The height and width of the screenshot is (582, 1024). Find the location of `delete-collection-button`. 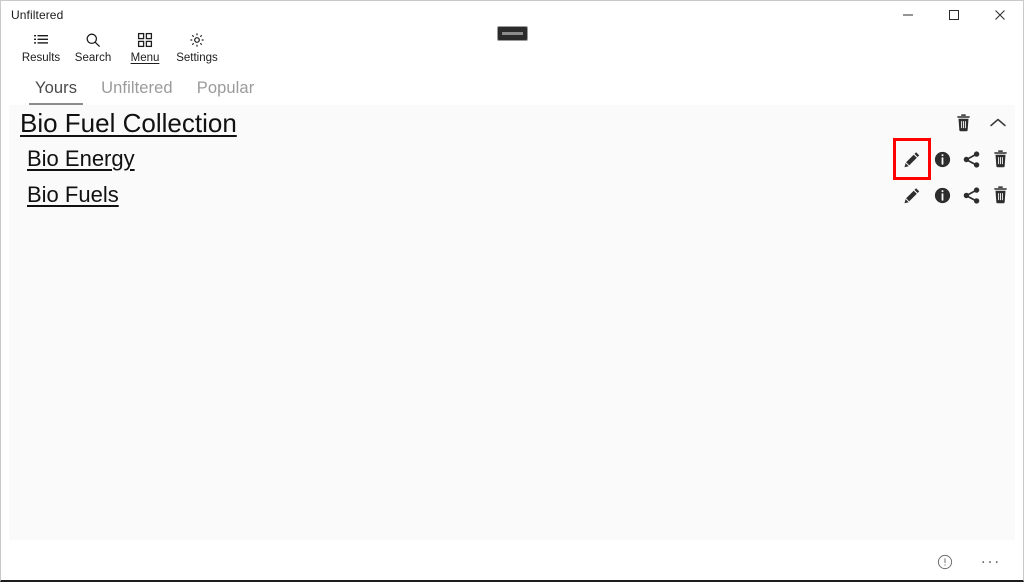

delete-collection-button is located at coordinates (963, 123).